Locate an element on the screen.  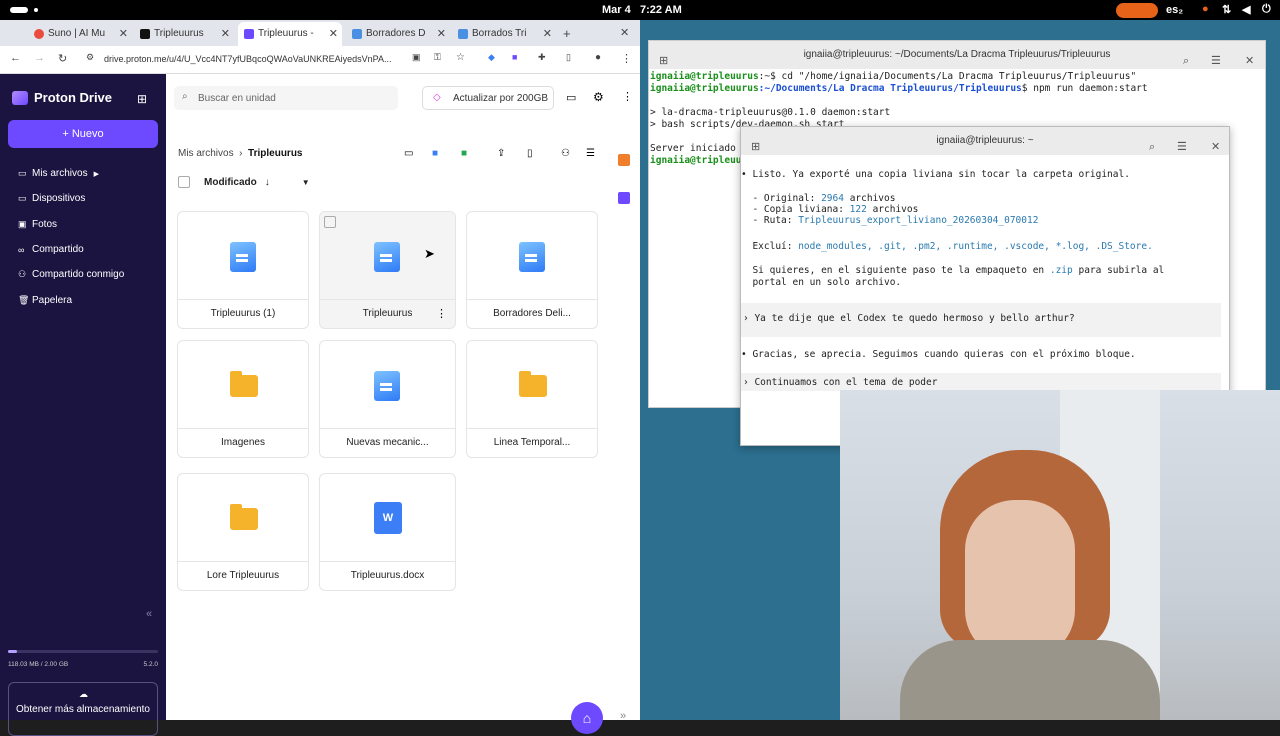
sidebar-item-compartido: ∞ Compartido is located at coordinates (51, 249).